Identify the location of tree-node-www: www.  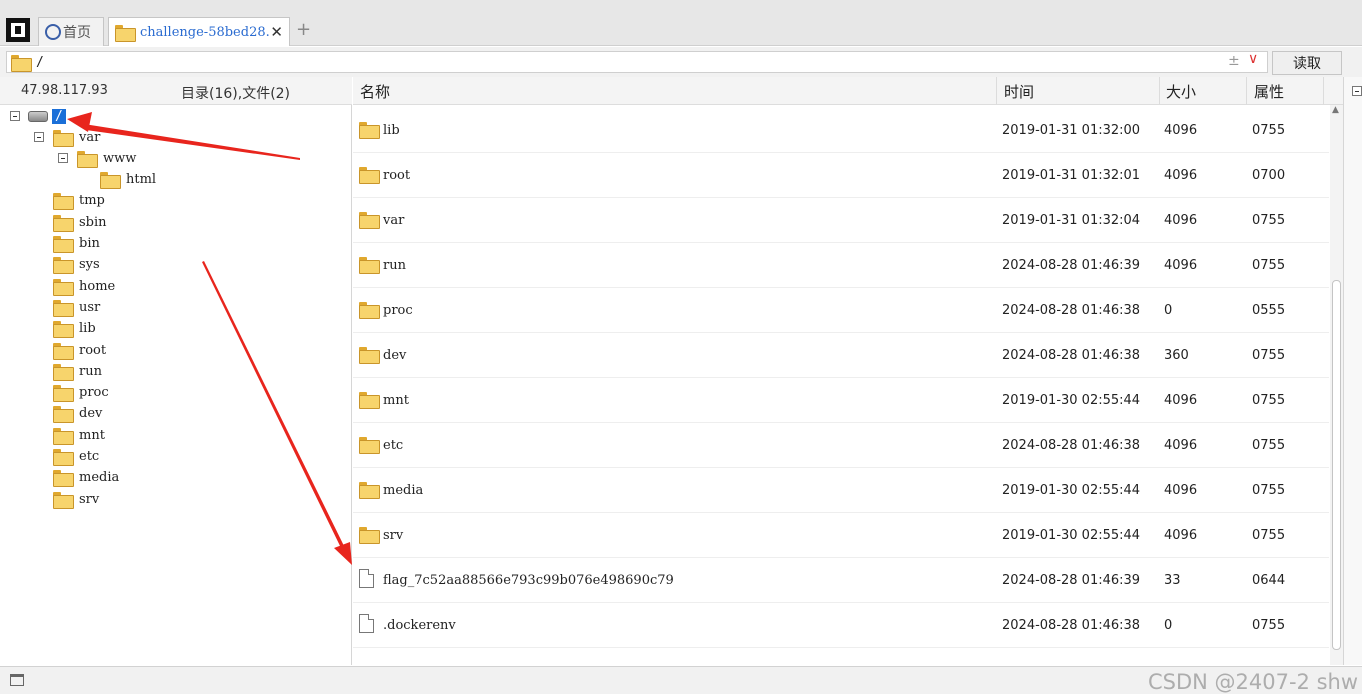
(97, 158).